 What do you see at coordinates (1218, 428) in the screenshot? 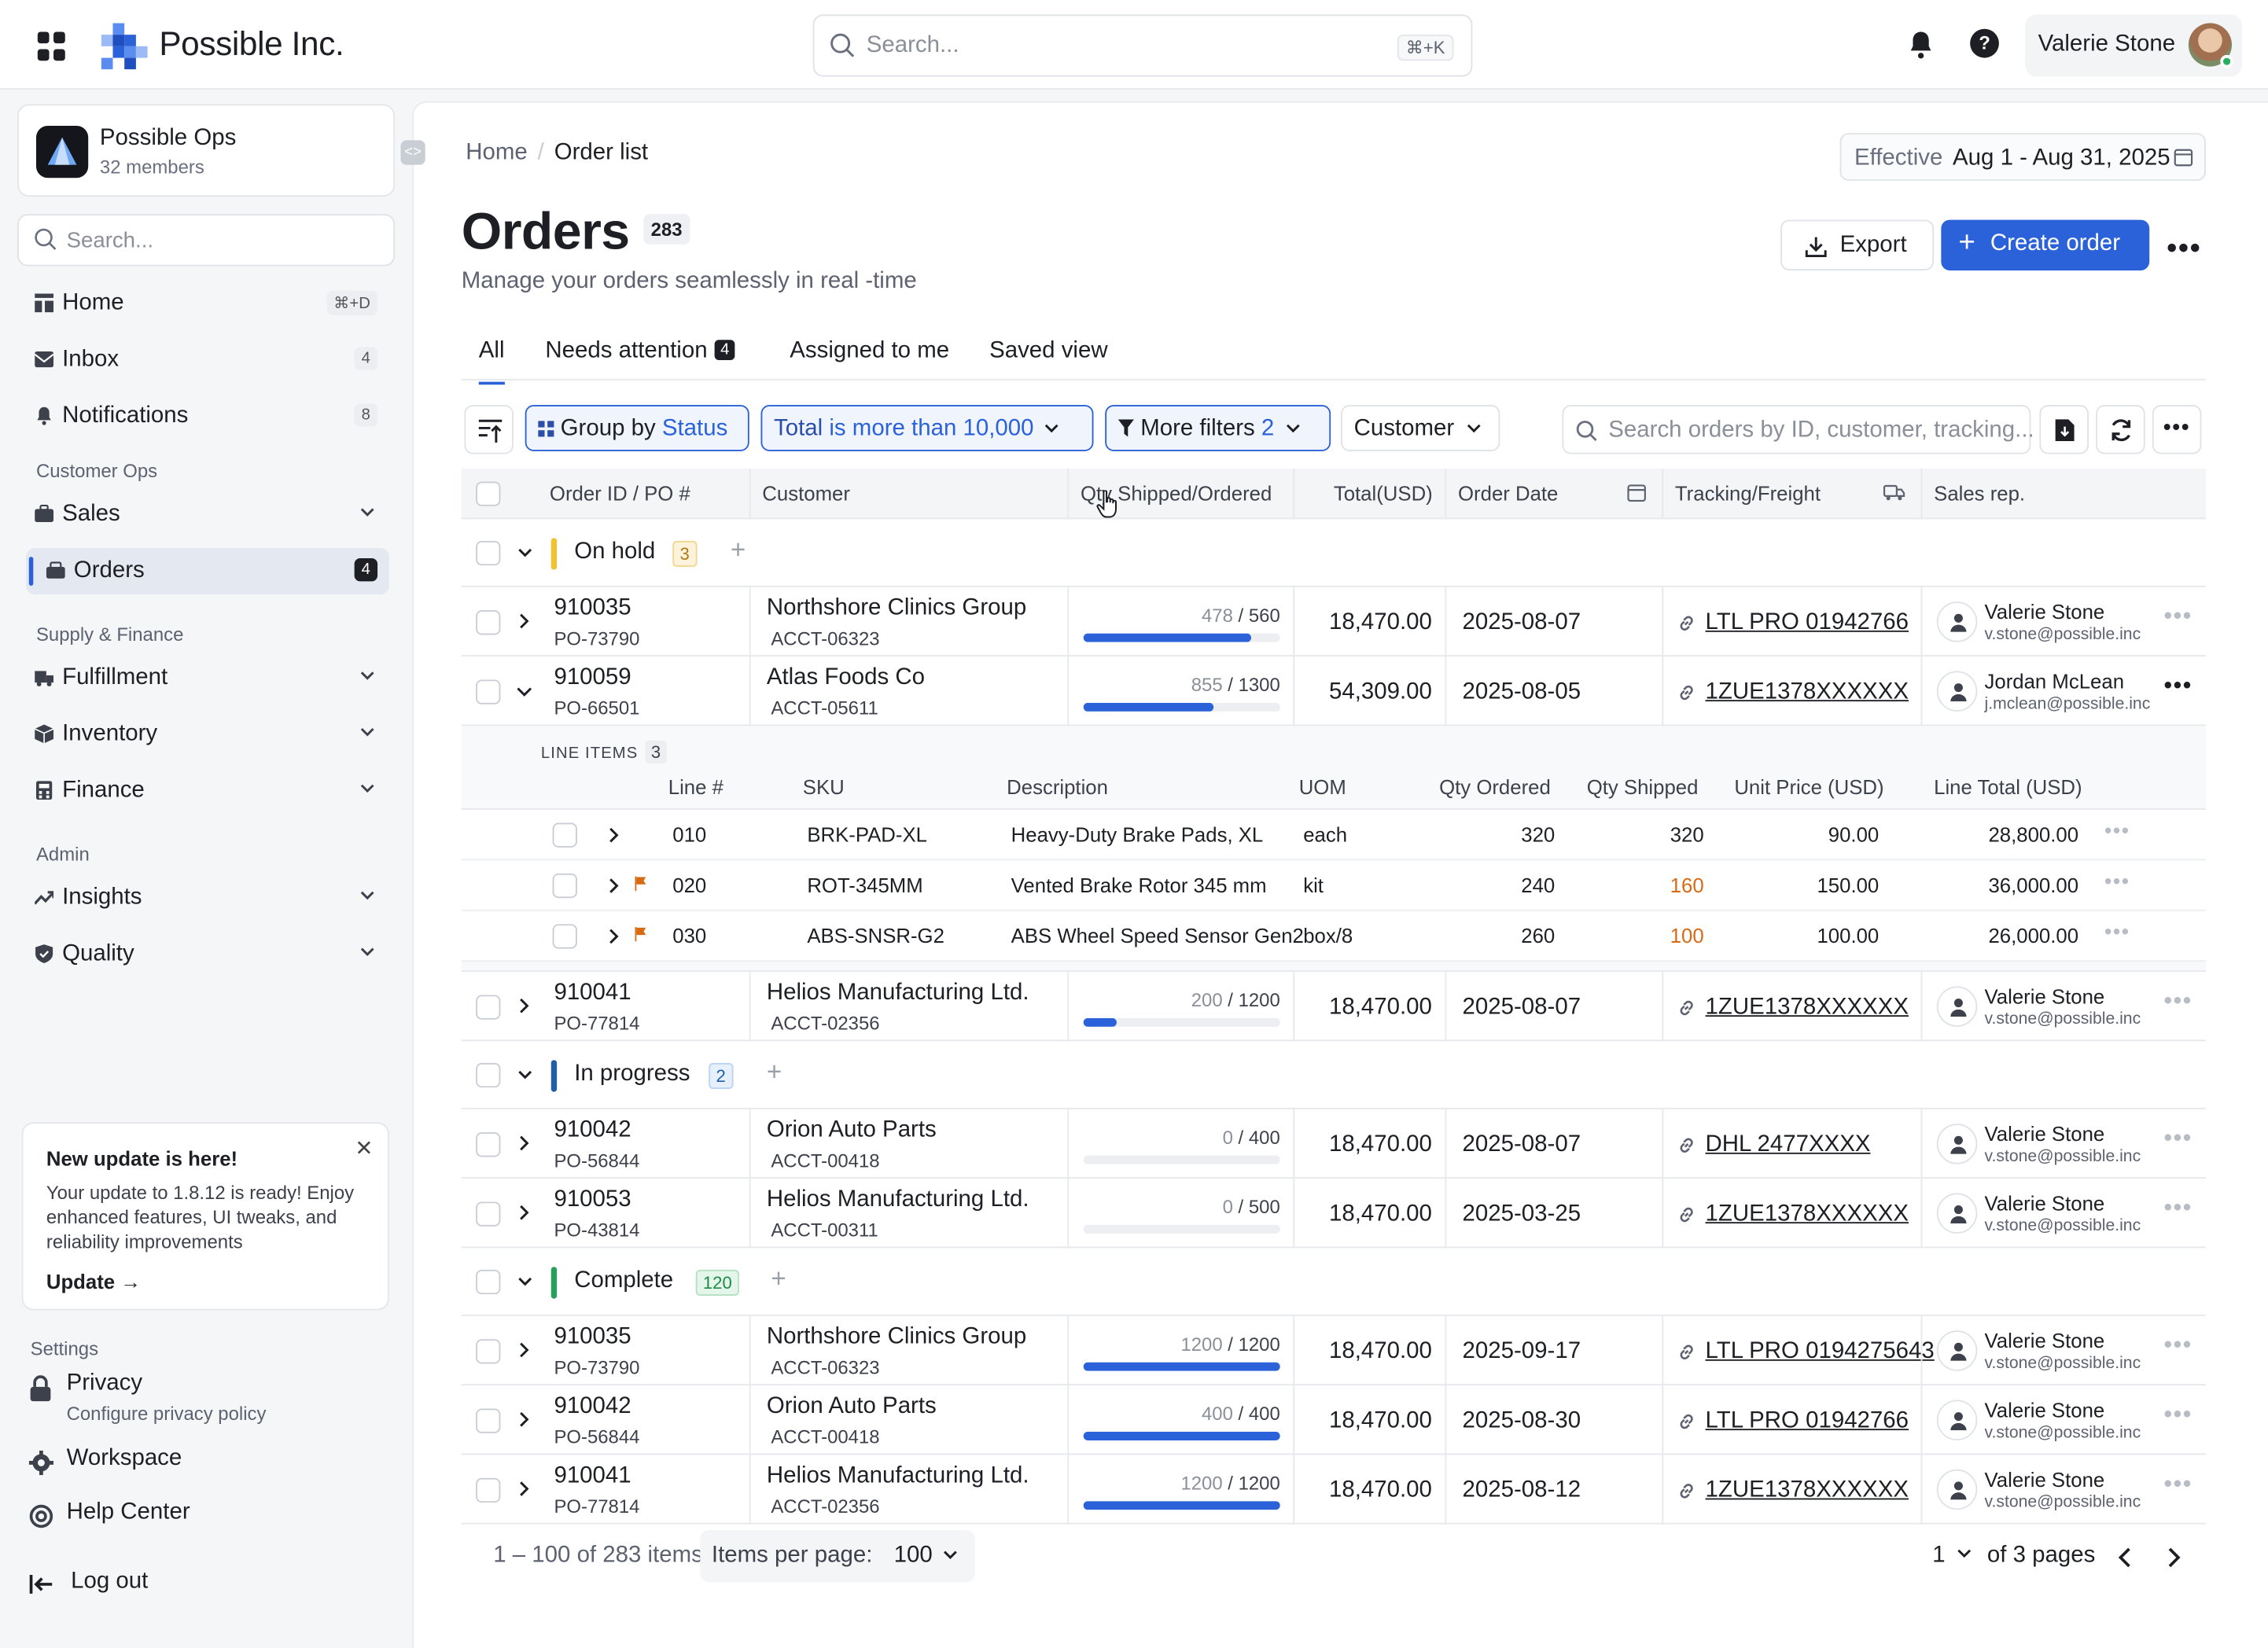
I see `more-filters-chip: More filters 2` at bounding box center [1218, 428].